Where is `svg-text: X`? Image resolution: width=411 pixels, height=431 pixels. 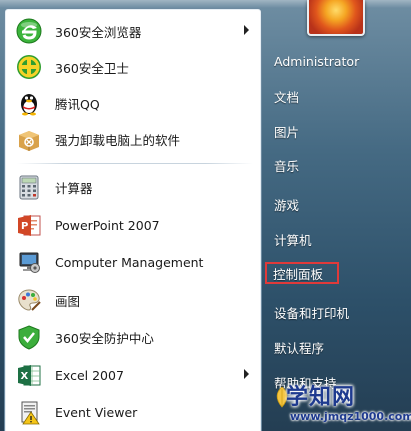 svg-text: X is located at coordinates (25, 376).